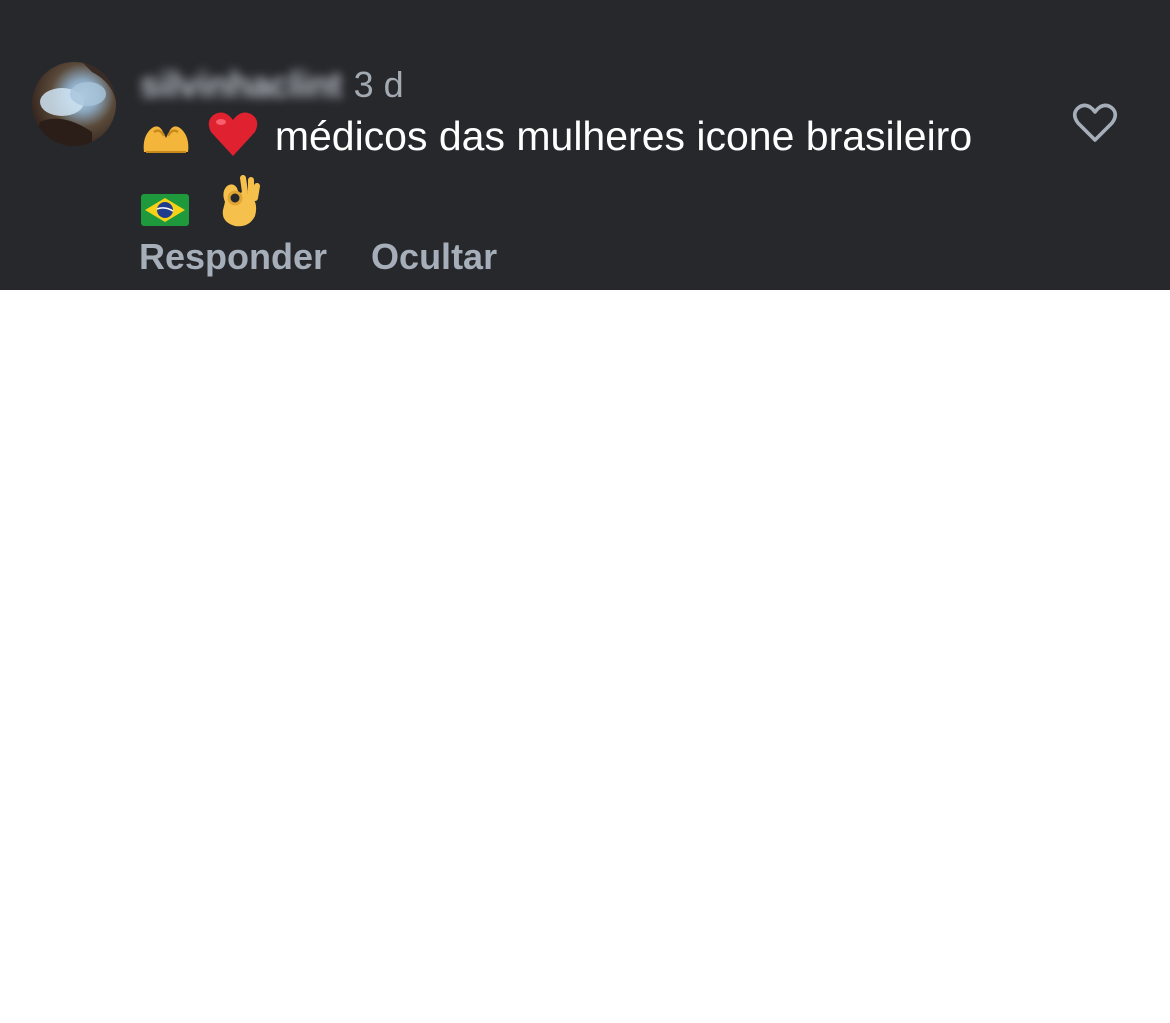  I want to click on hide-button: Ocultar, so click(434, 257).